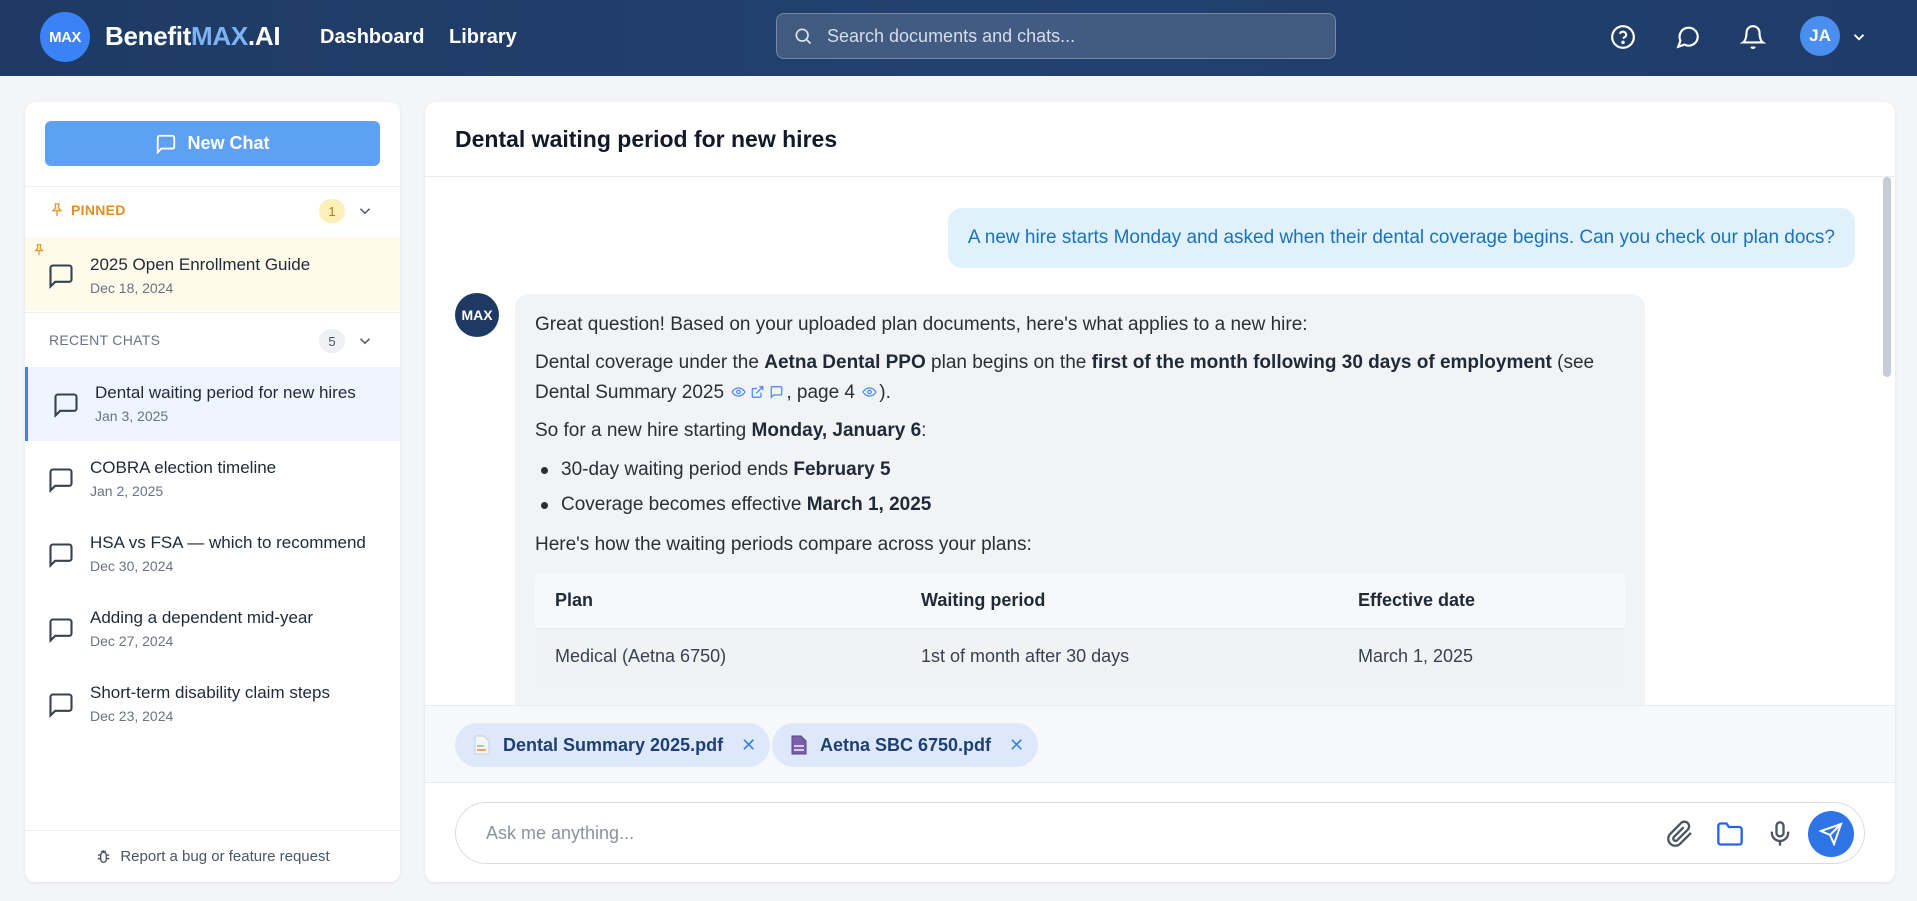 The image size is (1917, 901). I want to click on paperclip-icon, so click(1680, 834).